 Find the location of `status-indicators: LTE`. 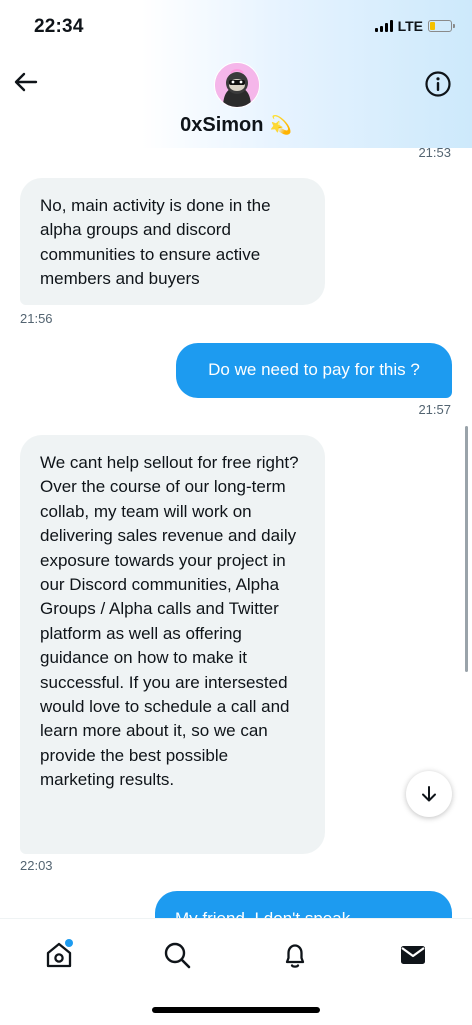

status-indicators: LTE is located at coordinates (414, 26).